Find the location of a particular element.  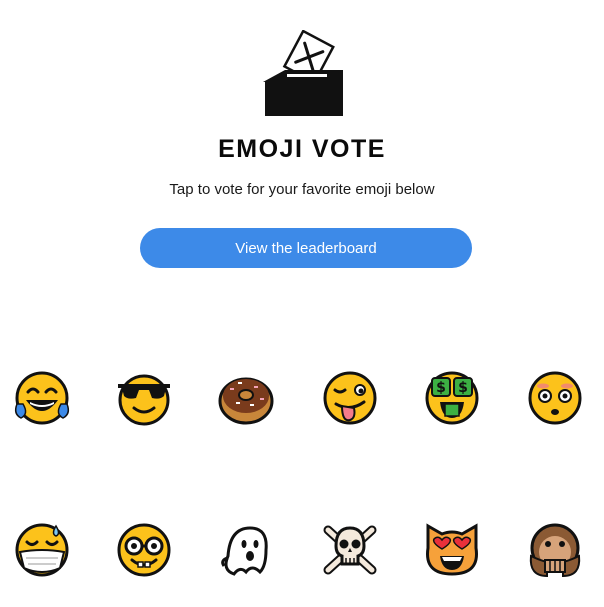

flushed-face-icon is located at coordinates (555, 398).